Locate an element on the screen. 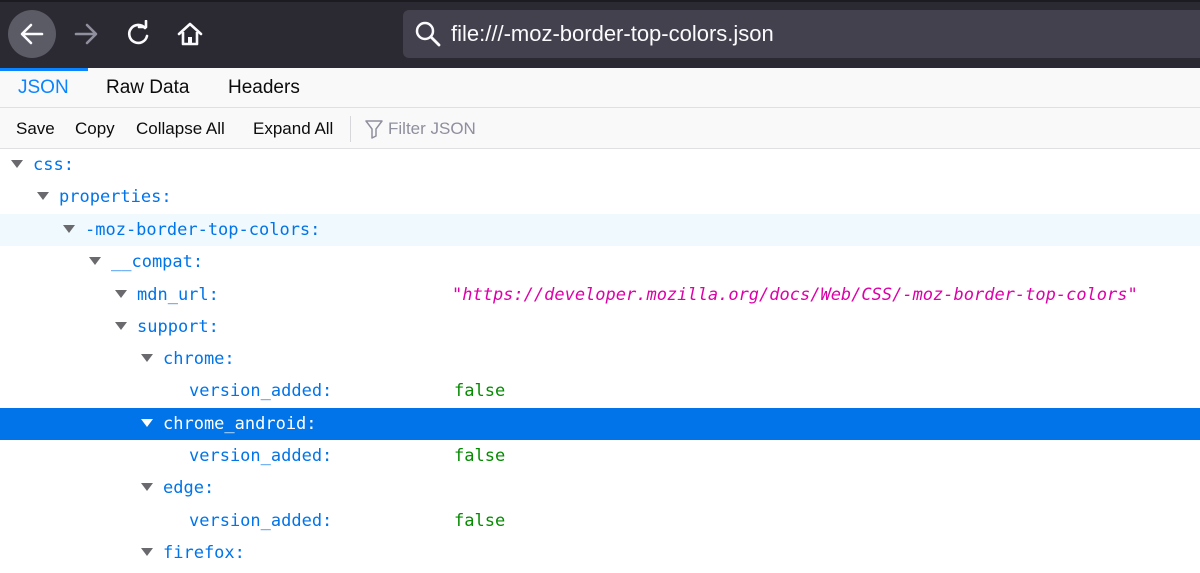 Image resolution: width=1200 pixels, height=573 pixels. tree-row-support: support: is located at coordinates (600, 327).